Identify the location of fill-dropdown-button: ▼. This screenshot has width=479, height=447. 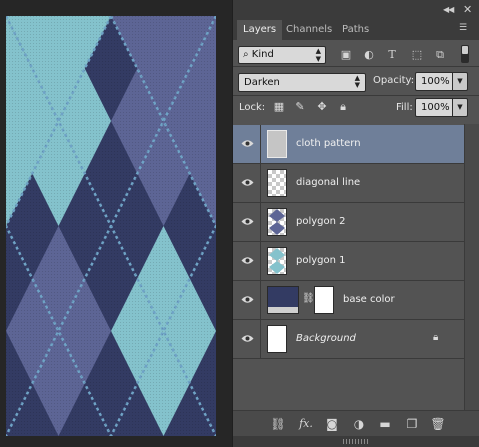
(460, 107).